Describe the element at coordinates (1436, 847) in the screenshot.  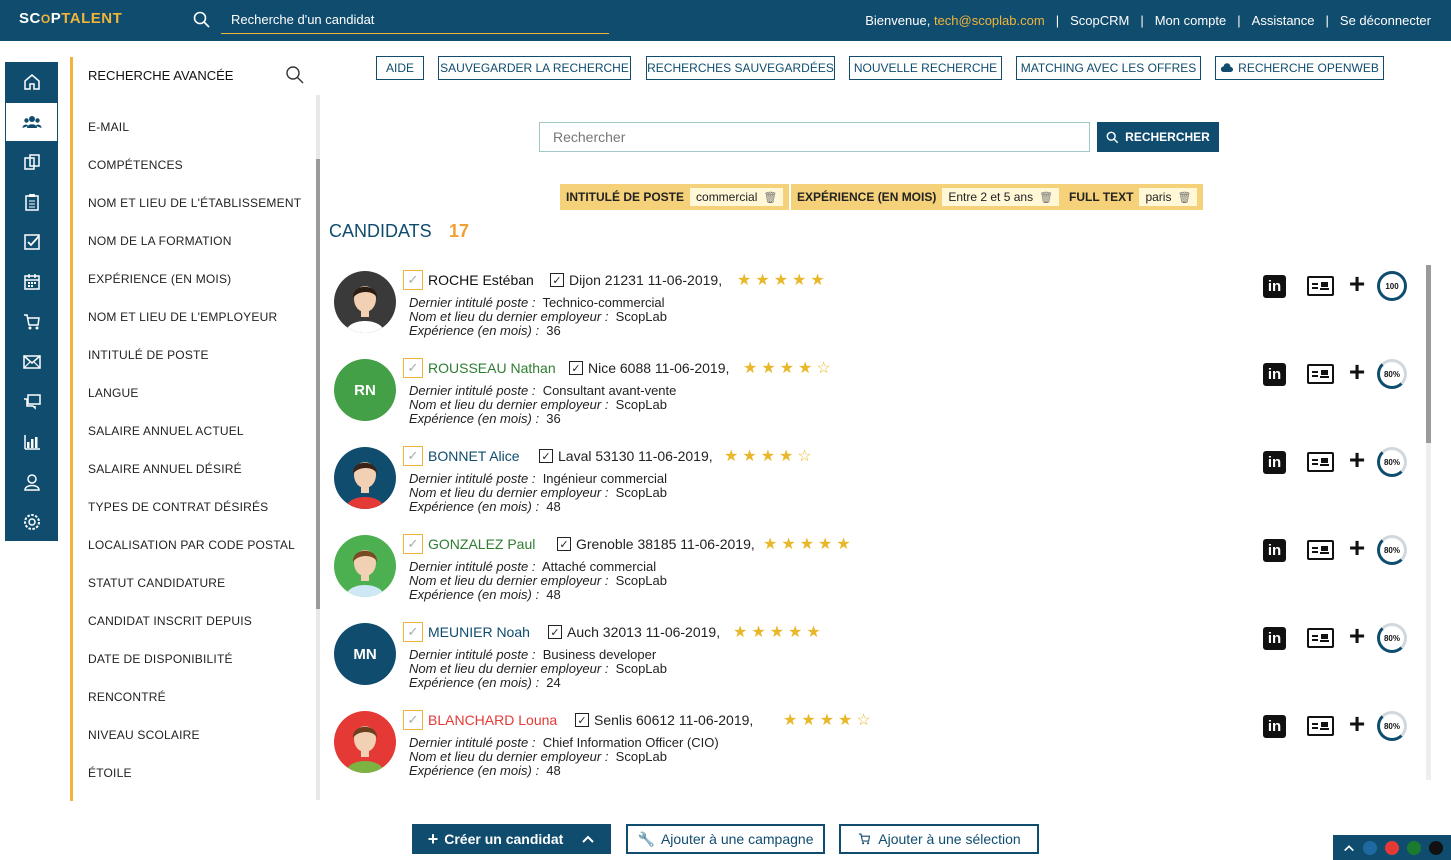
I see `theme-color-black` at that location.